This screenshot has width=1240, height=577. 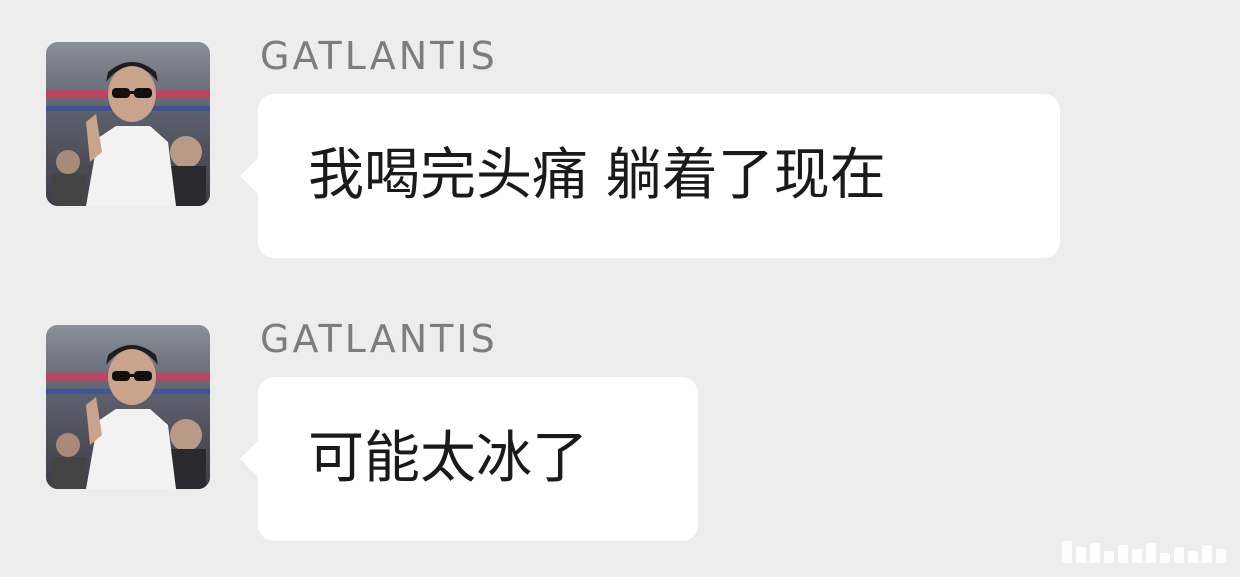 What do you see at coordinates (448, 458) in the screenshot?
I see `message-text: 可能太冰了` at bounding box center [448, 458].